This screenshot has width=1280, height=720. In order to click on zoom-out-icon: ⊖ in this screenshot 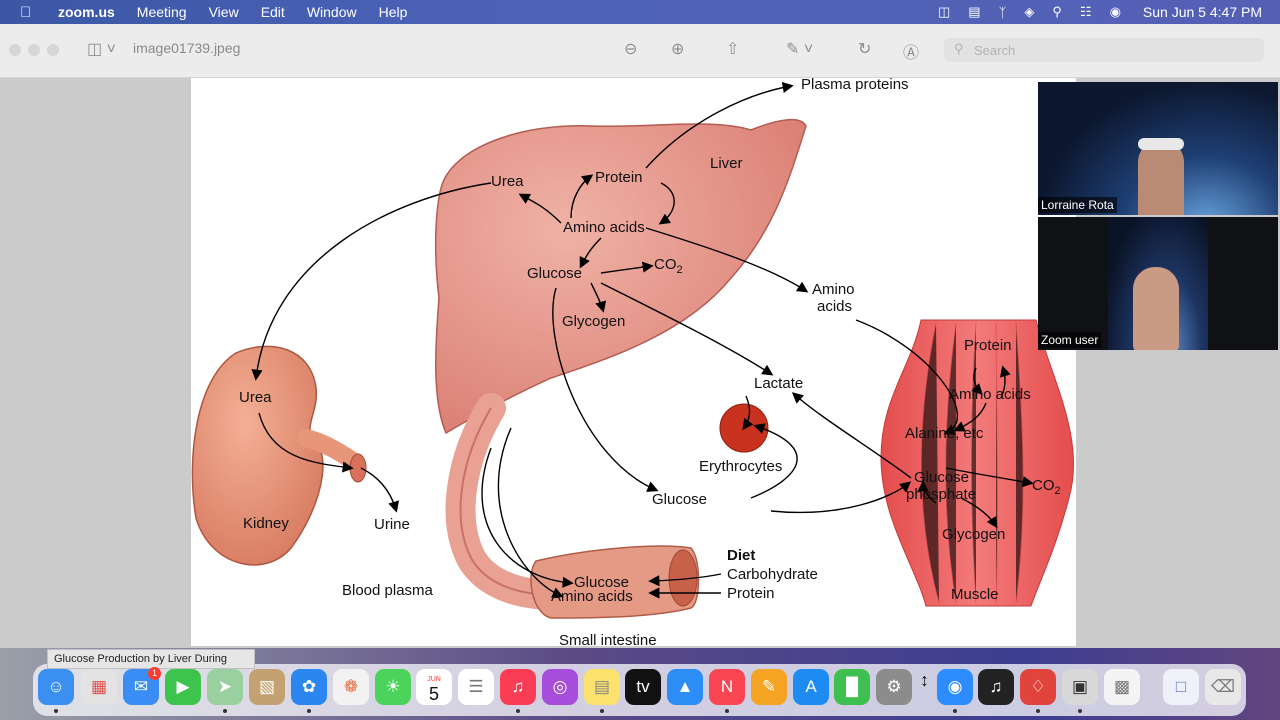, I will do `click(630, 49)`.